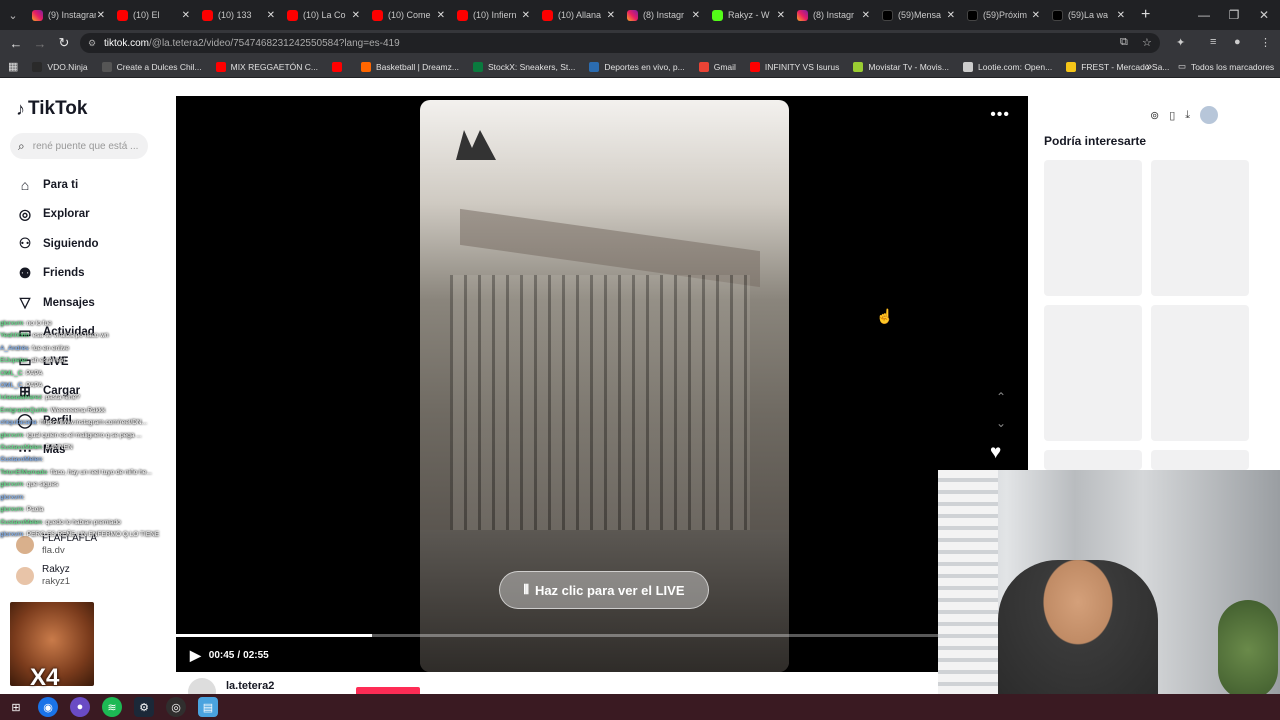 This screenshot has width=1280, height=720. I want to click on back-icon: ←, so click(16, 43).